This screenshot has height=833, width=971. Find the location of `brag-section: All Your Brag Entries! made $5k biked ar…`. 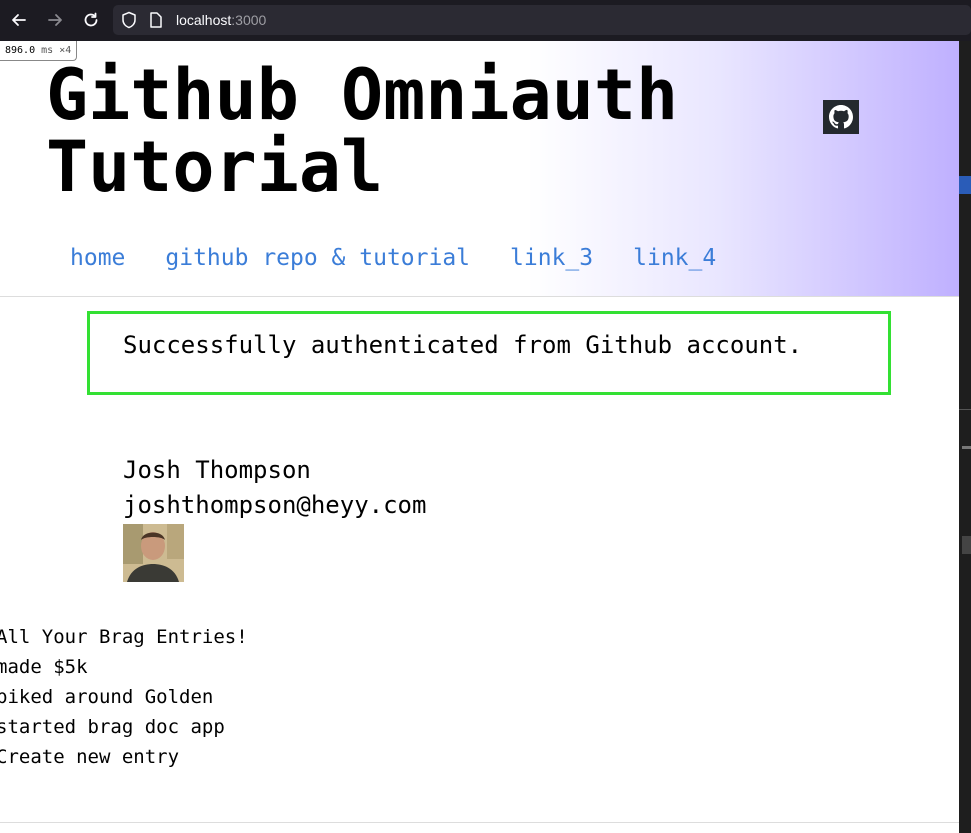

brag-section: All Your Brag Entries! made $5k biked ar… is located at coordinates (124, 697).